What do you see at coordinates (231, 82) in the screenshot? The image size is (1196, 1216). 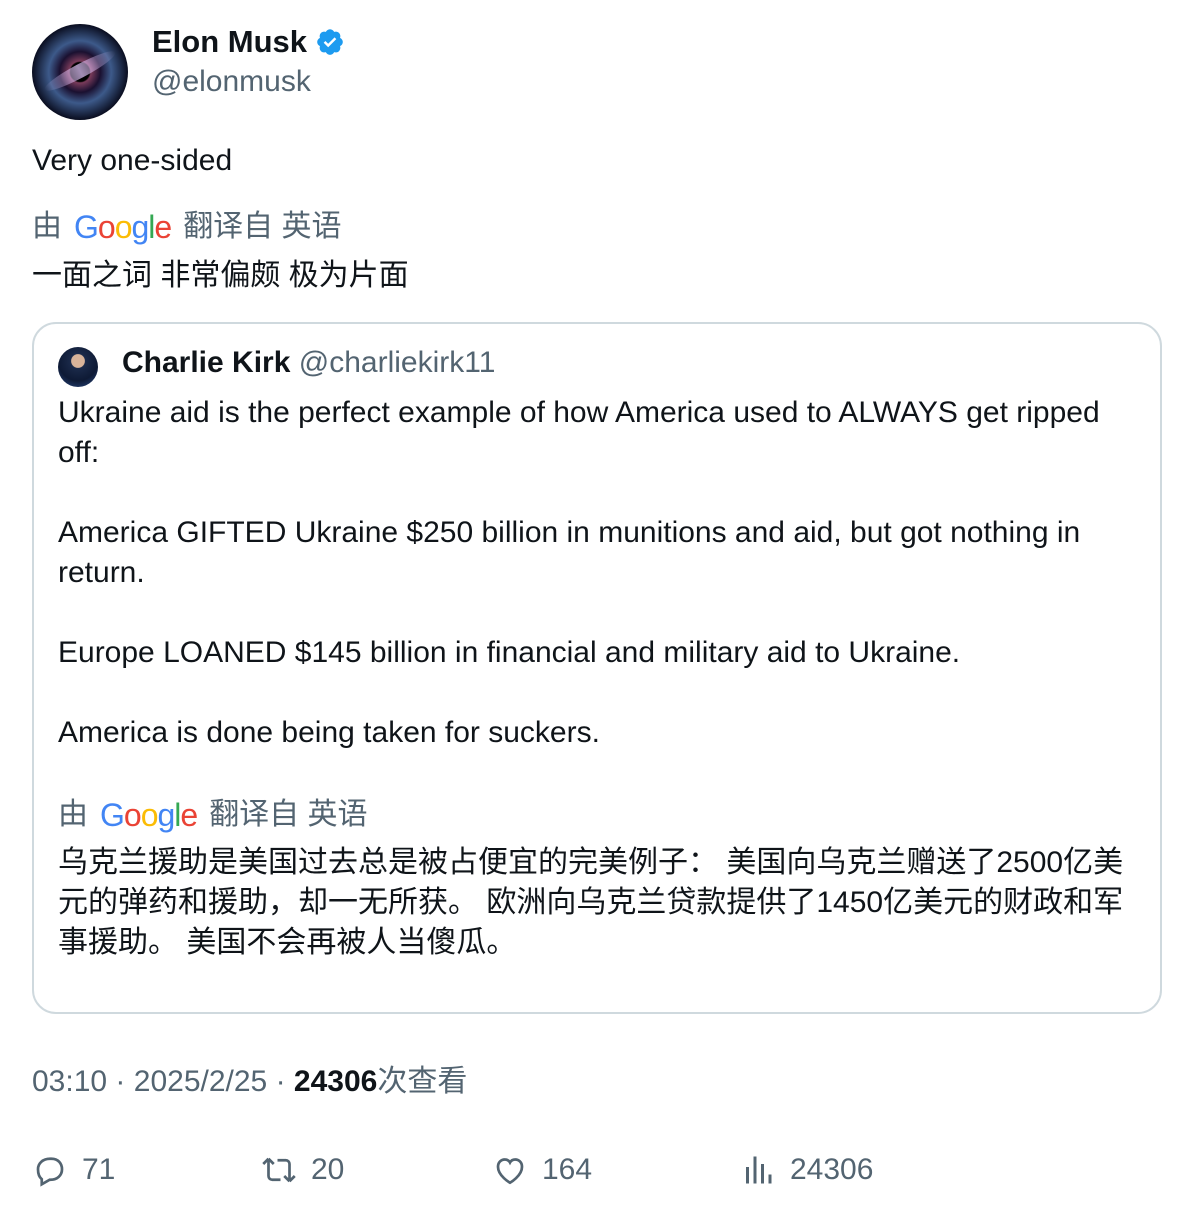 I see `author-handle: @elonmusk` at bounding box center [231, 82].